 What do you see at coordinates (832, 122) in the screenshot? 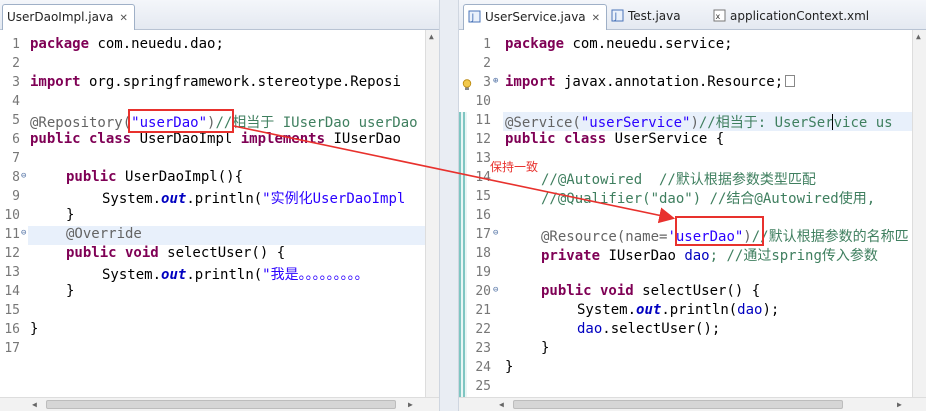
I see `text-cursor` at bounding box center [832, 122].